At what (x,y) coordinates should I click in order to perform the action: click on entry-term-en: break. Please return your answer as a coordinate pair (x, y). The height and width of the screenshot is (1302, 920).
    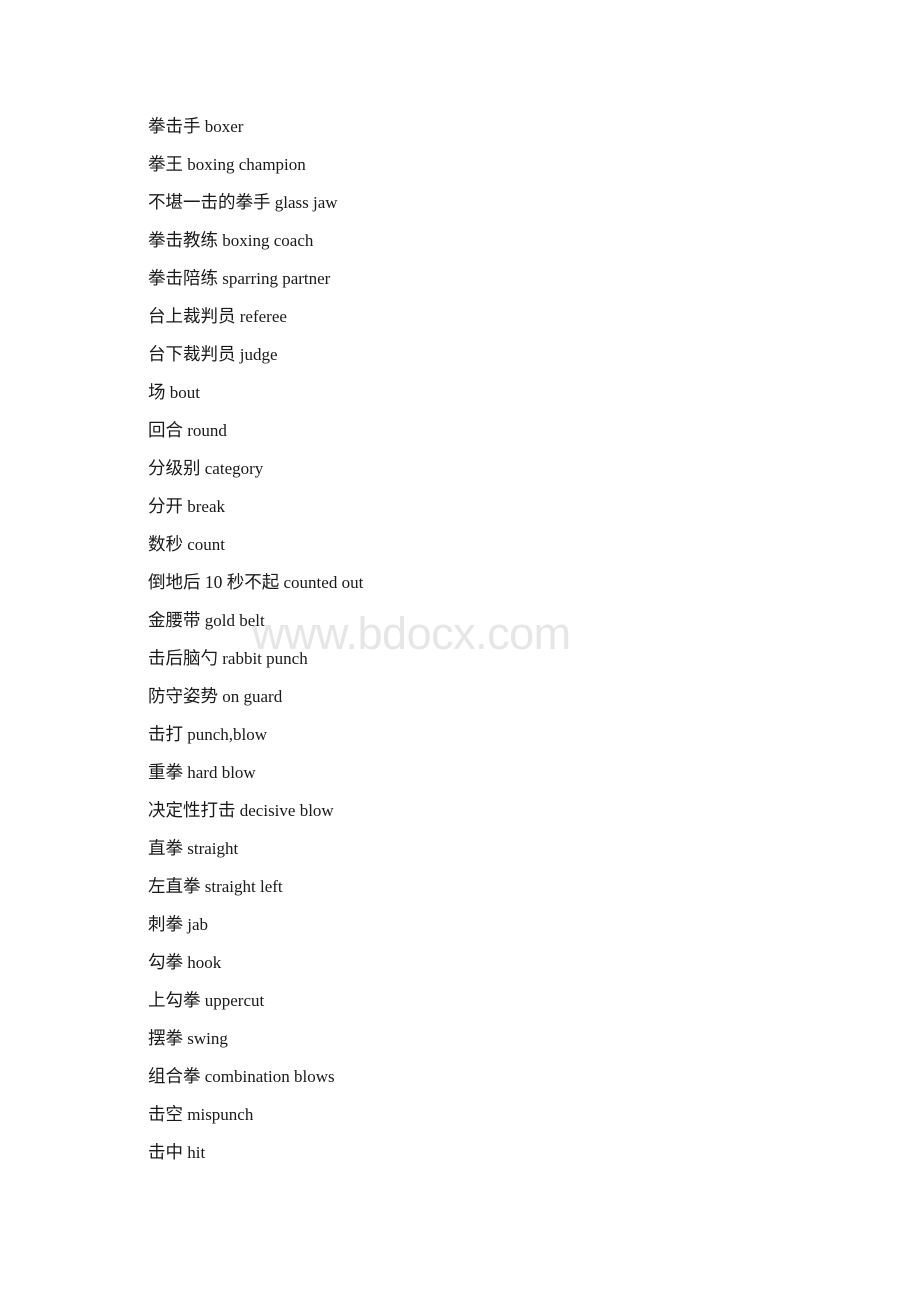
    Looking at the image, I should click on (206, 506).